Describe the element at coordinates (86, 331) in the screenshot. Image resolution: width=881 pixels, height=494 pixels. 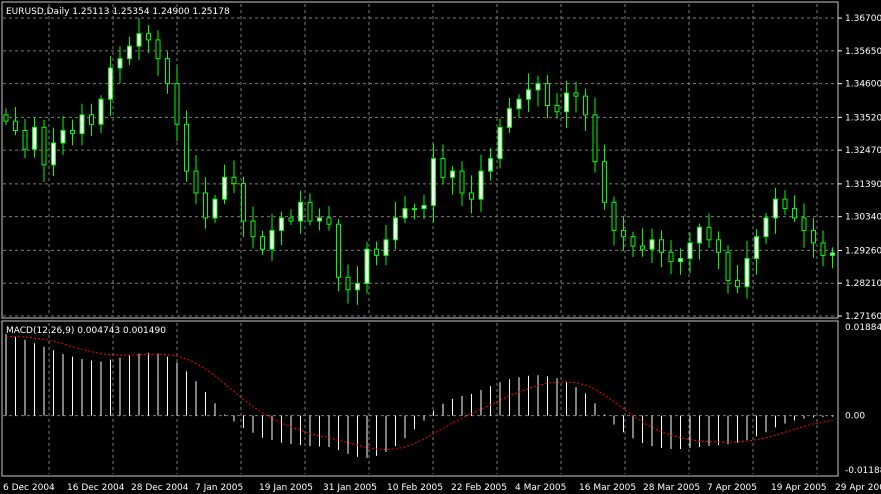
I see `macd-pane-title: MACD(12,26,9) 0.004743 0.001490` at that location.